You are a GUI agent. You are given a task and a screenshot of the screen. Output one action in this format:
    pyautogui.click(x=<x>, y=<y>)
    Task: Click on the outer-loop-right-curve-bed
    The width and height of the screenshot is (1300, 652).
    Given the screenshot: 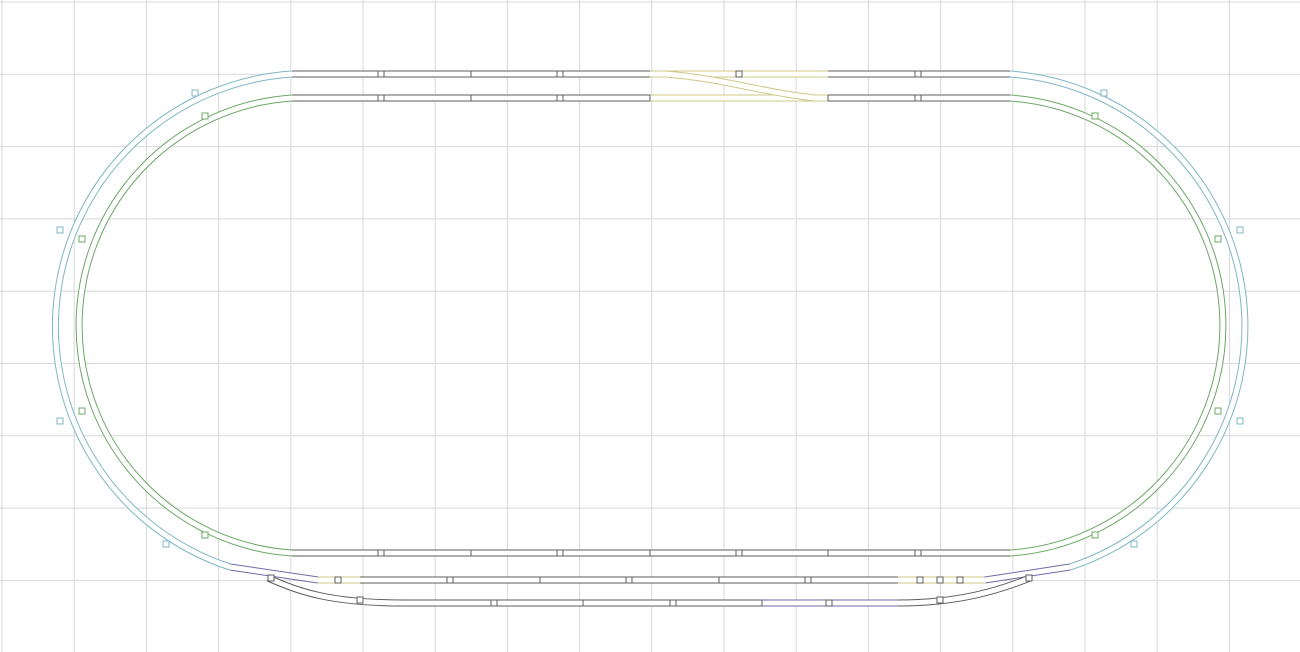 What is the action you would take?
    pyautogui.click(x=1129, y=320)
    